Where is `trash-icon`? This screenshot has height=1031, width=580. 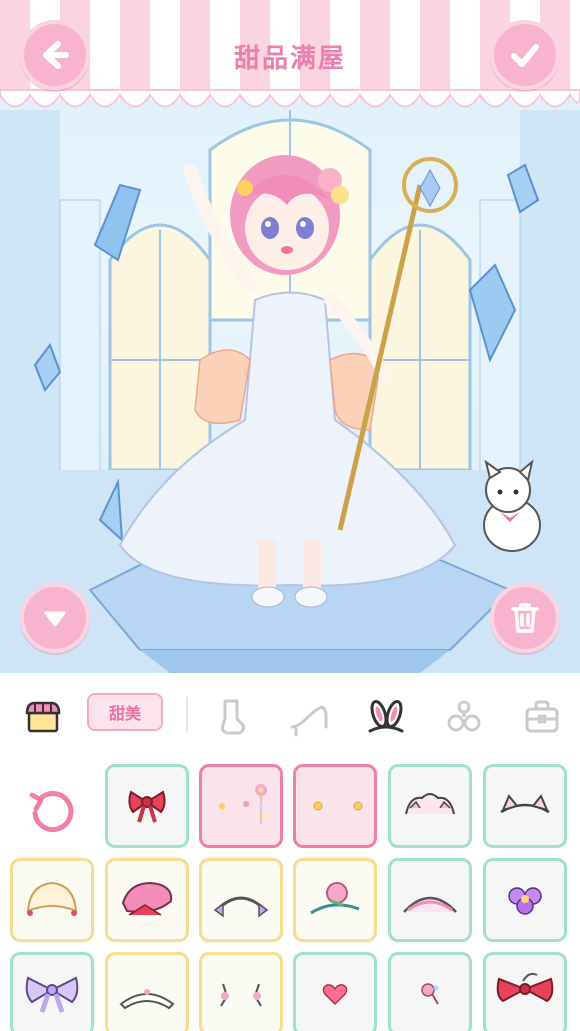 trash-icon is located at coordinates (525, 618).